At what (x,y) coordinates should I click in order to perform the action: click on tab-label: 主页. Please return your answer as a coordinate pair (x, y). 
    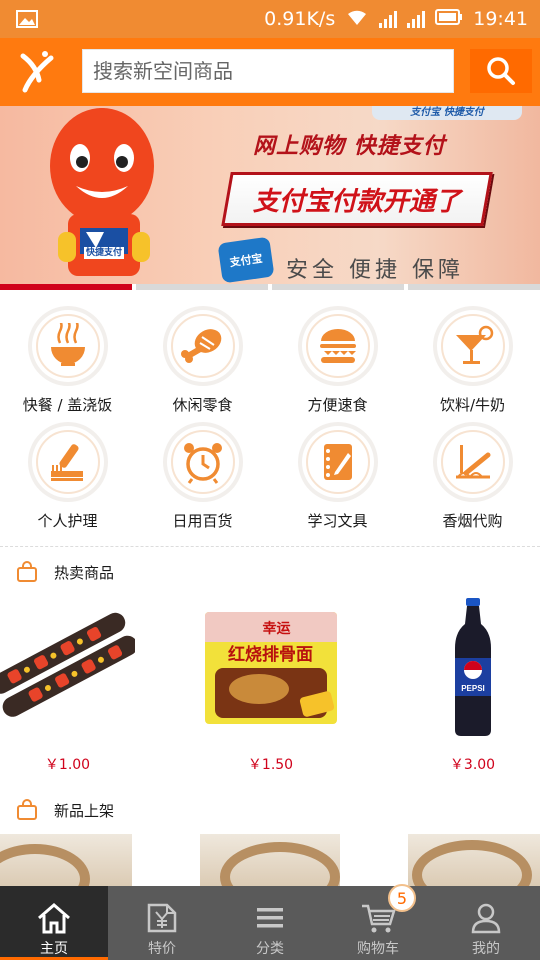
    Looking at the image, I should click on (54, 949).